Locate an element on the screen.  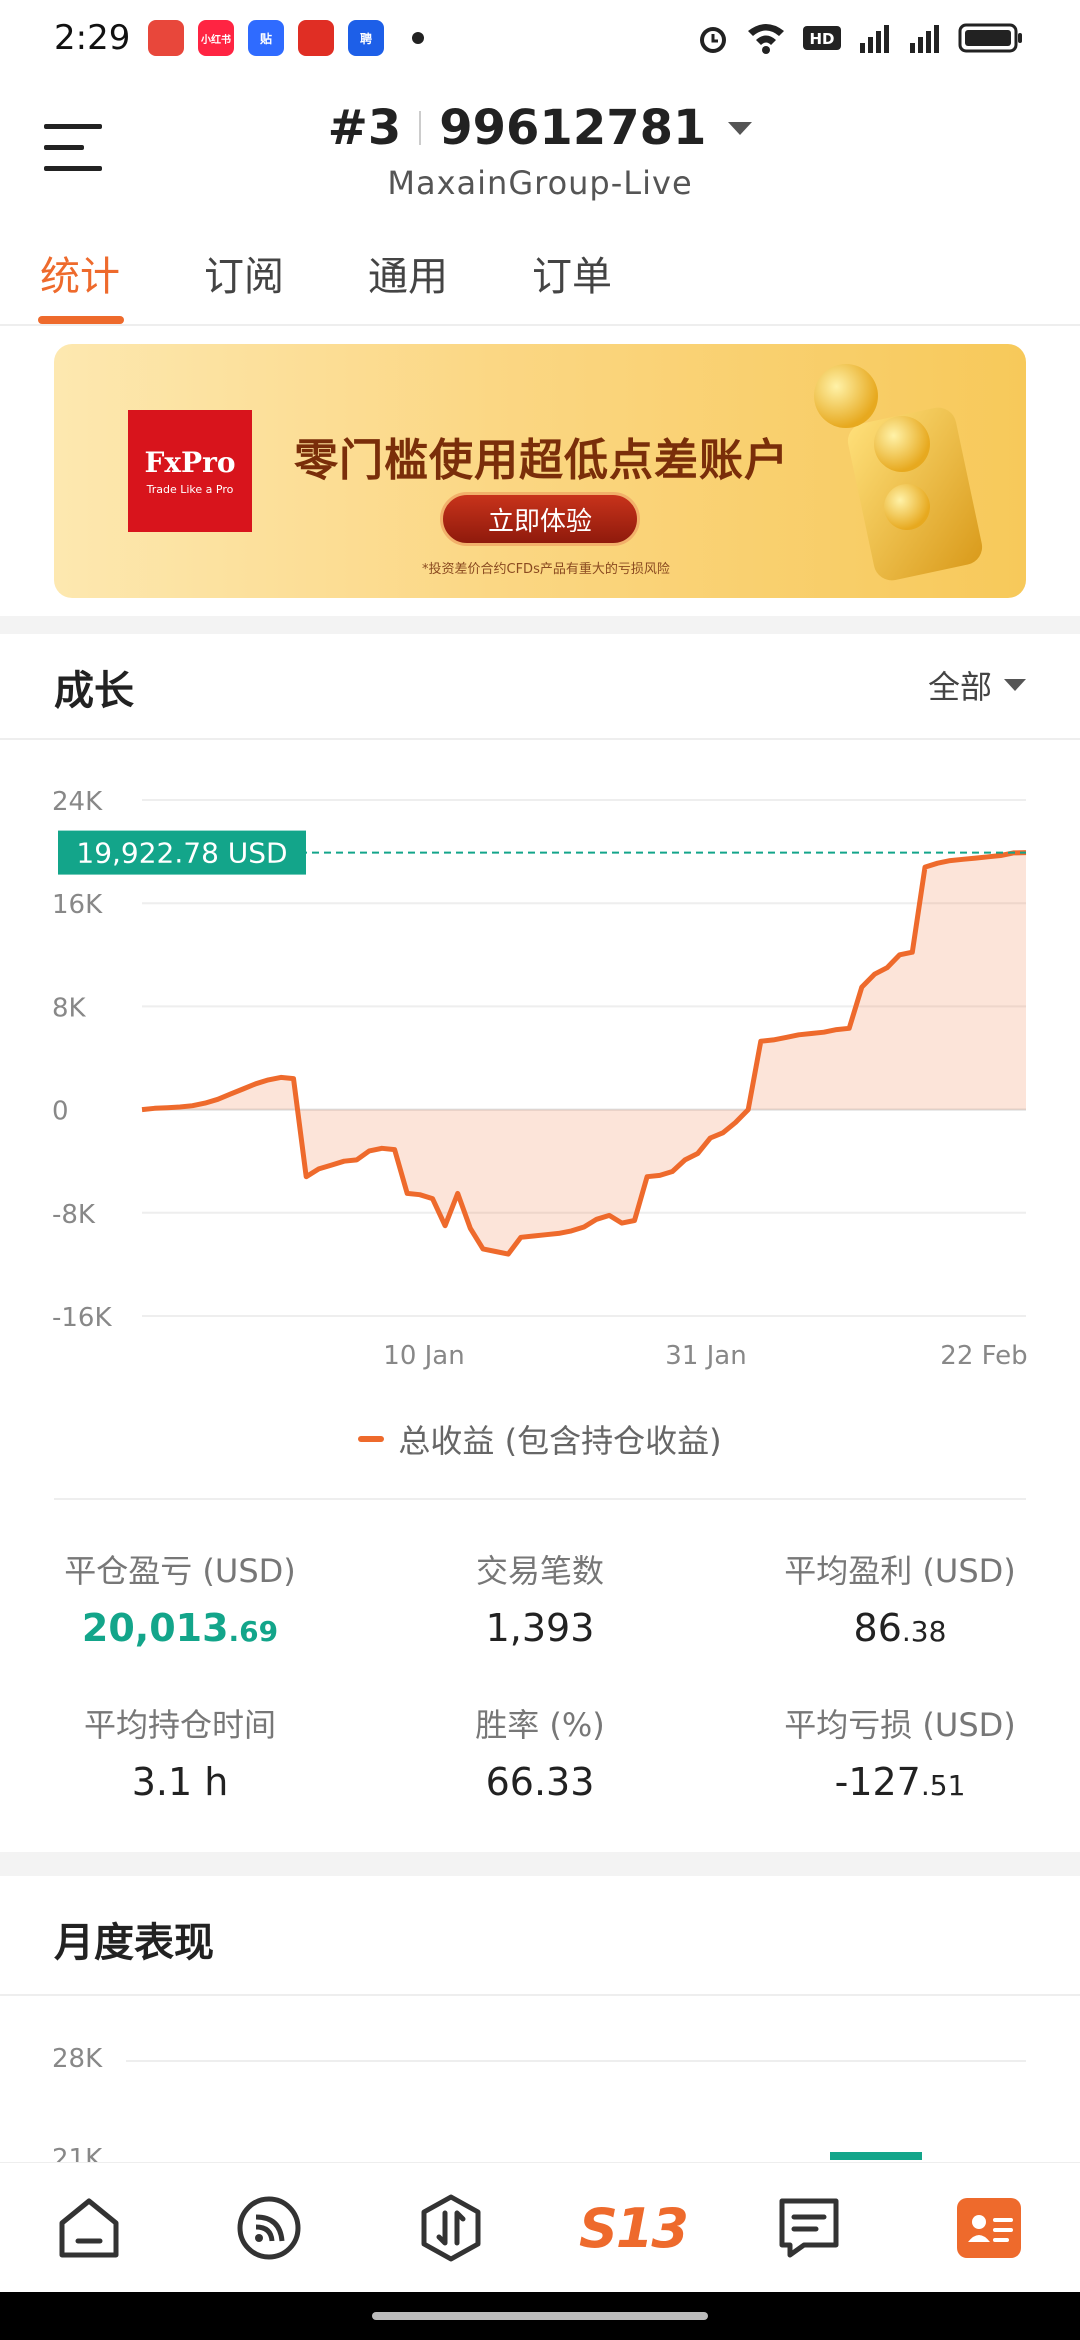
monthly-gridline is located at coordinates (576, 2061).